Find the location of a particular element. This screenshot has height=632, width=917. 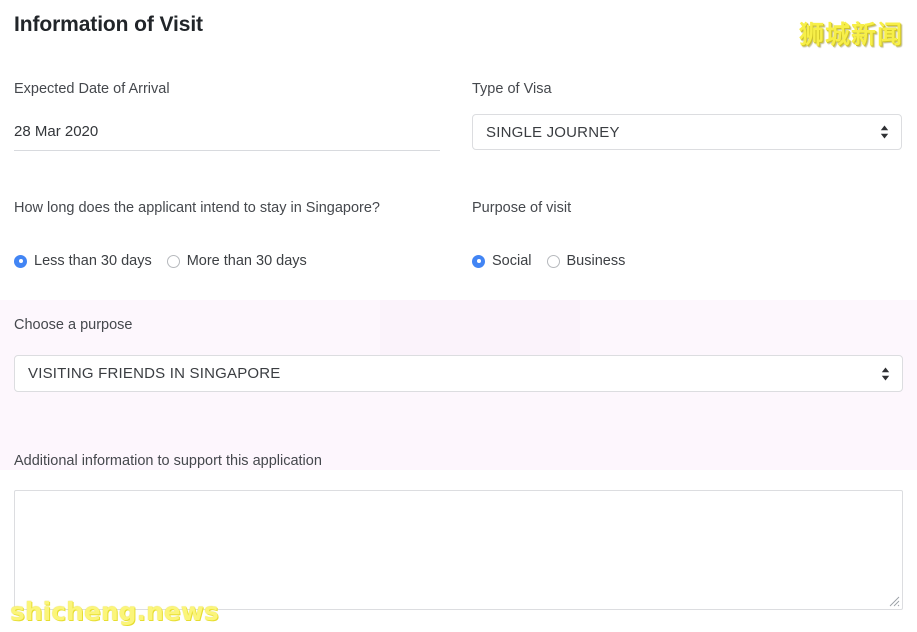

choose-purpose-select-value: VISITING FRIENDS IN SINGAPORE is located at coordinates (458, 373).